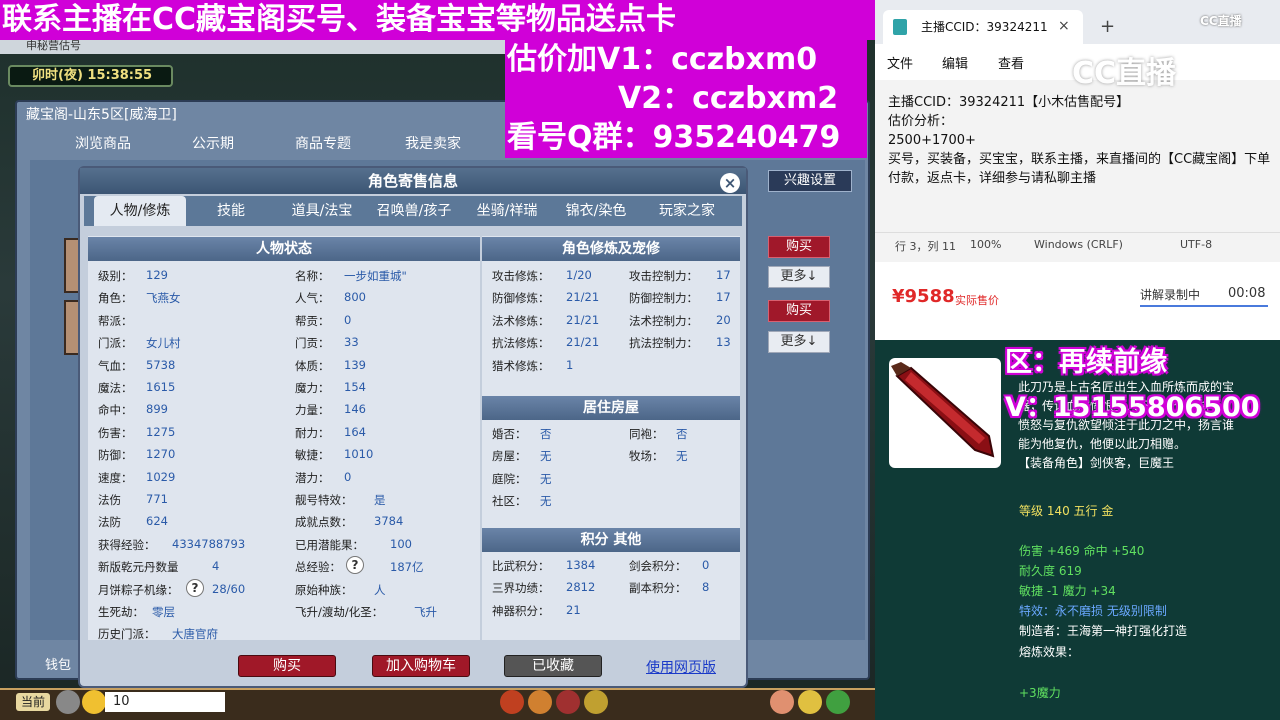 Image resolution: width=1280 pixels, height=720 pixels. I want to click on status-key: 级别：, so click(115, 276).